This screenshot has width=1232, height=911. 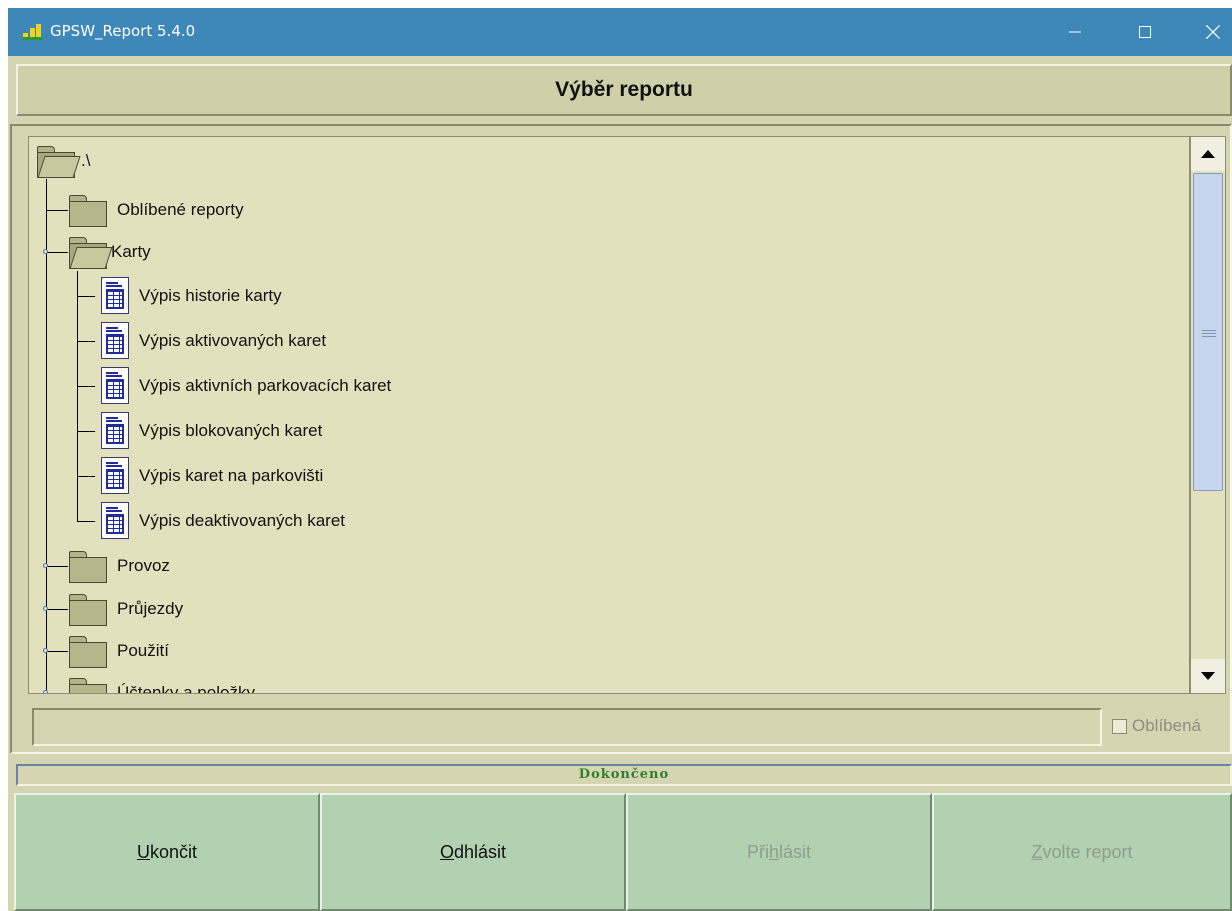 I want to click on tree-node-label: Průjezdy, so click(x=150, y=608).